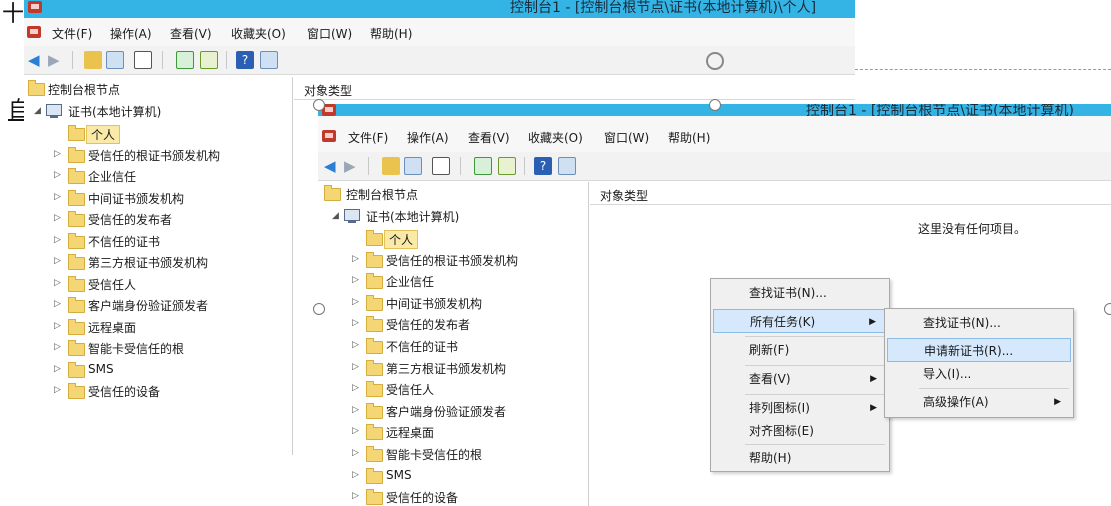 This screenshot has width=1111, height=506. What do you see at coordinates (382, 194) in the screenshot?
I see `tree-item-console-root: 控制台根节点` at bounding box center [382, 194].